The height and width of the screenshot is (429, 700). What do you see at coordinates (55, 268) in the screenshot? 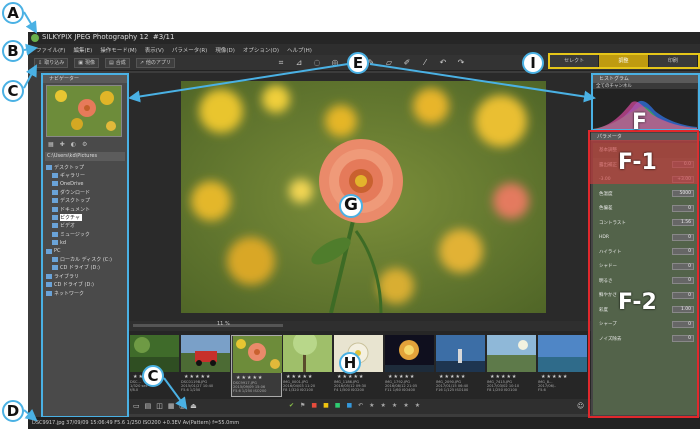
I see `cd-drive-icon` at bounding box center [55, 268].